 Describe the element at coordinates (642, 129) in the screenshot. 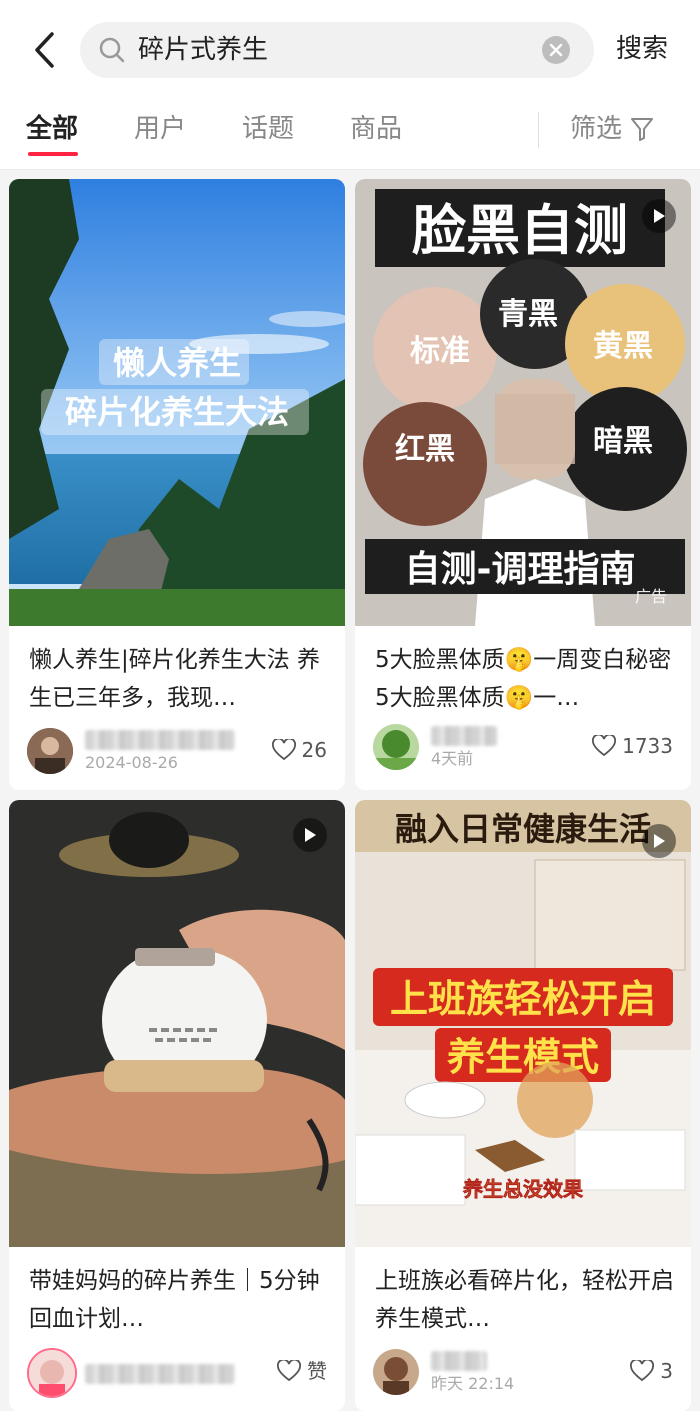

I see `funnel-icon` at that location.